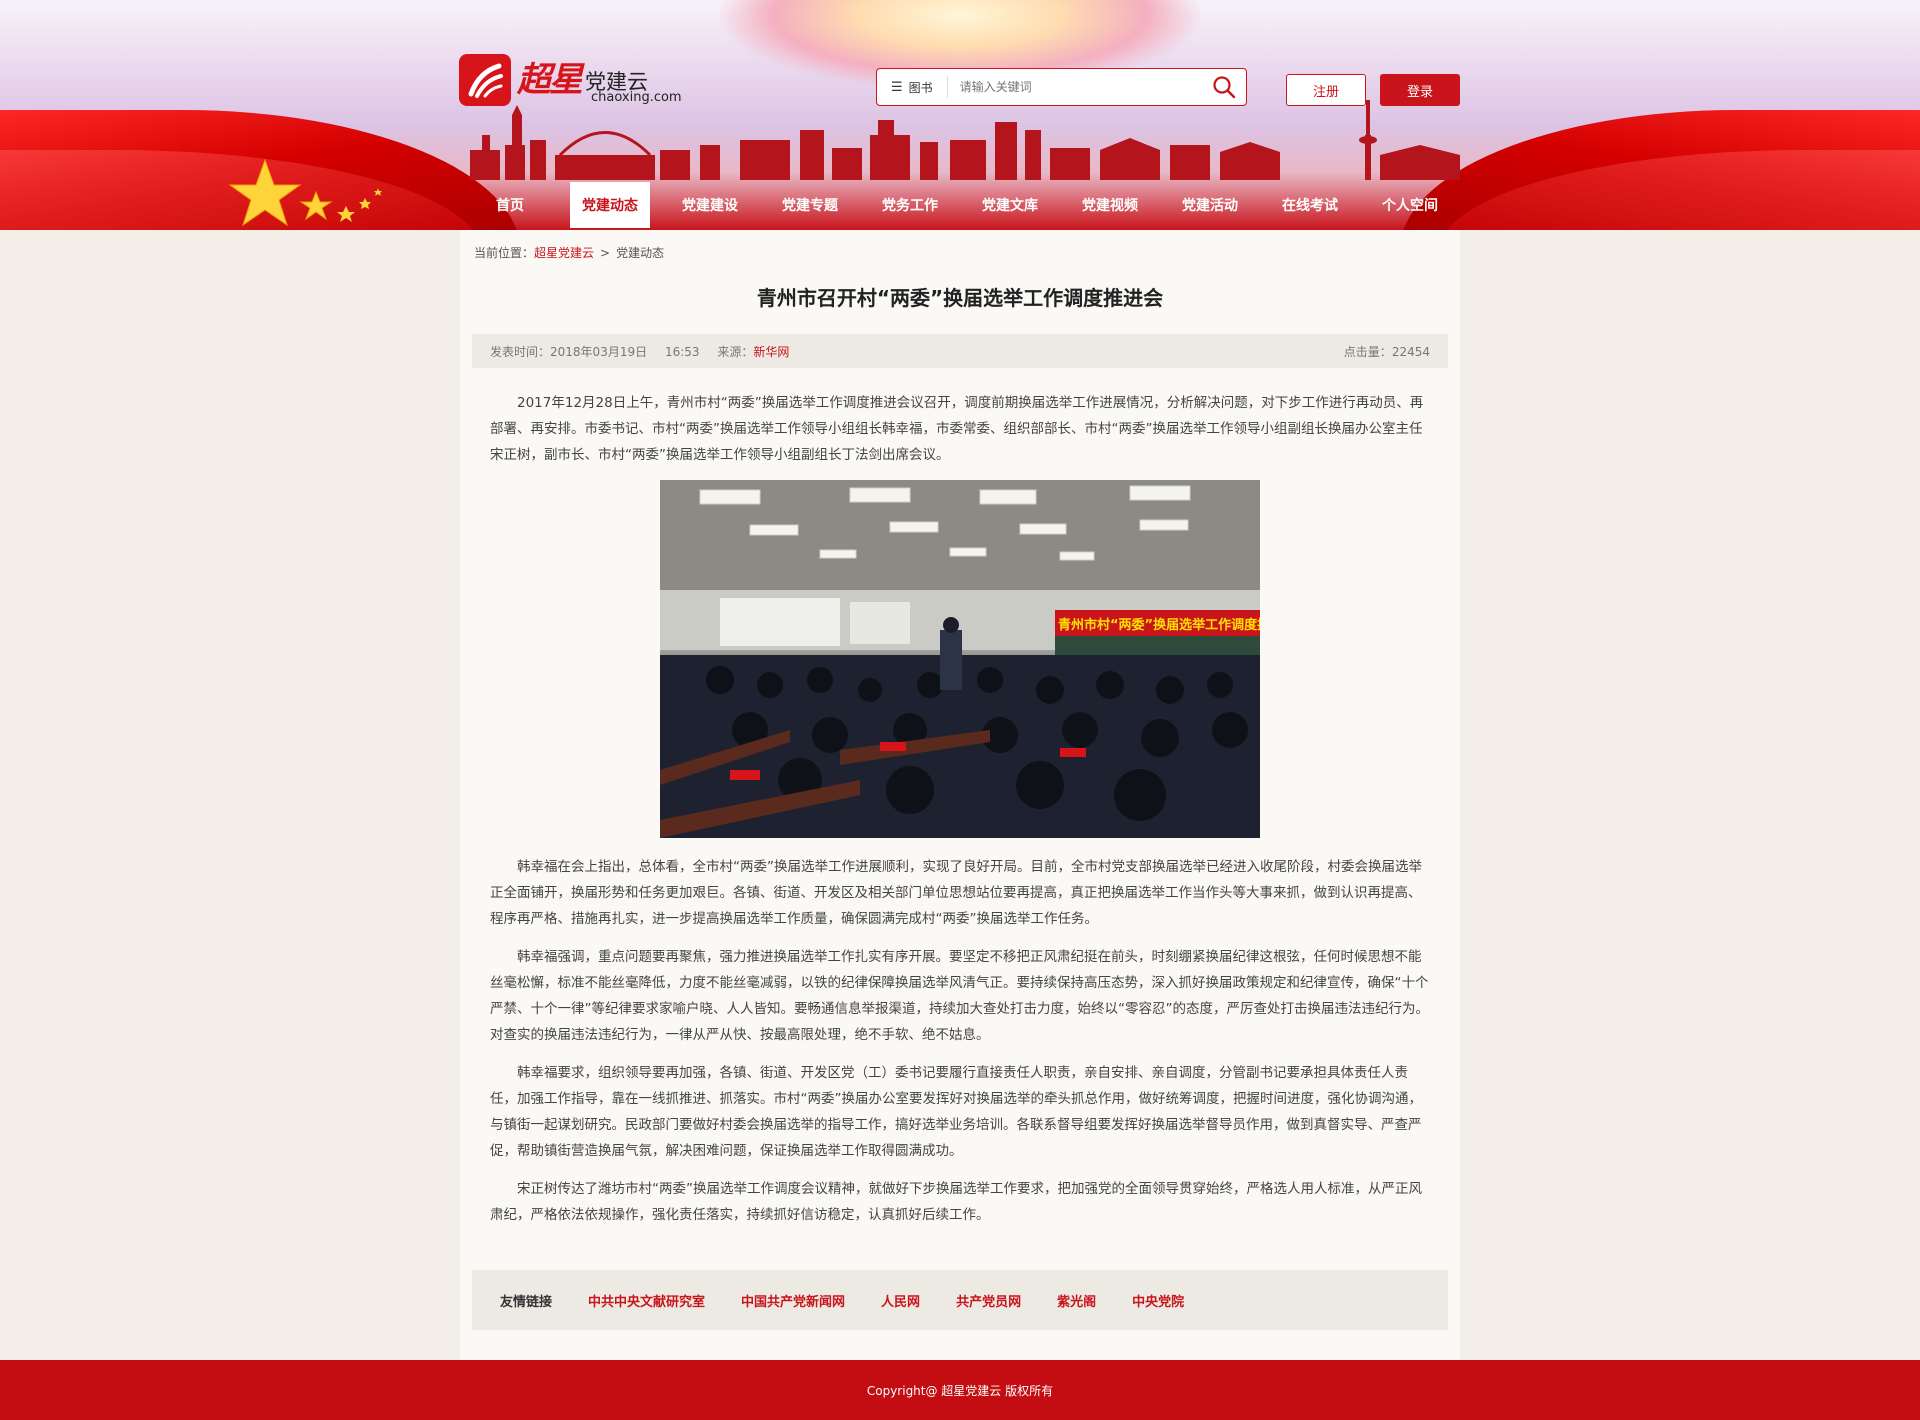 This screenshot has height=1420, width=1920. What do you see at coordinates (640, 253) in the screenshot?
I see `breadcrumb-current: 党建动态` at bounding box center [640, 253].